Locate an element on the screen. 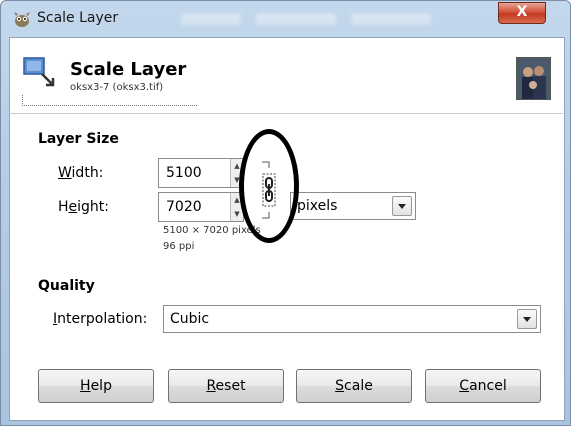 The image size is (571, 426). cancel-label: ancel is located at coordinates (488, 386).